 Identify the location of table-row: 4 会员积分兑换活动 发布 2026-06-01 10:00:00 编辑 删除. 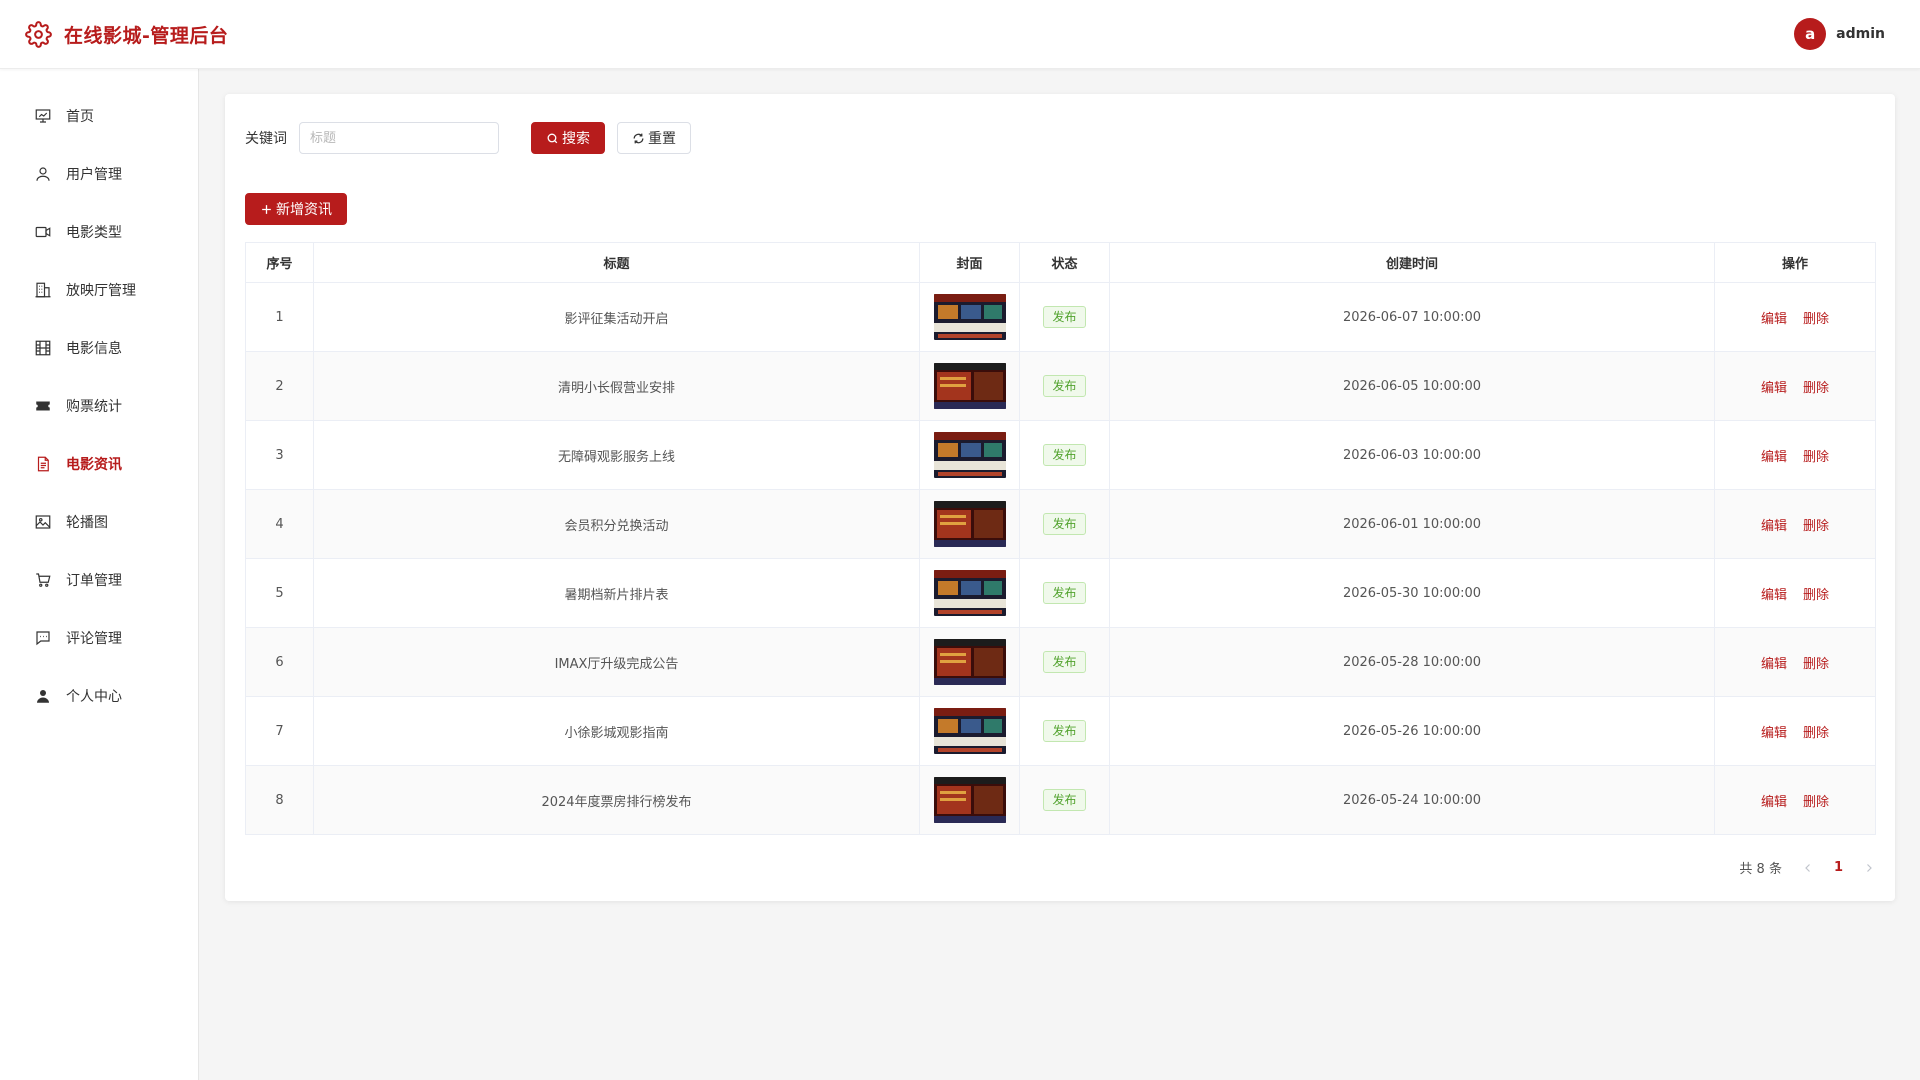
(1060, 524).